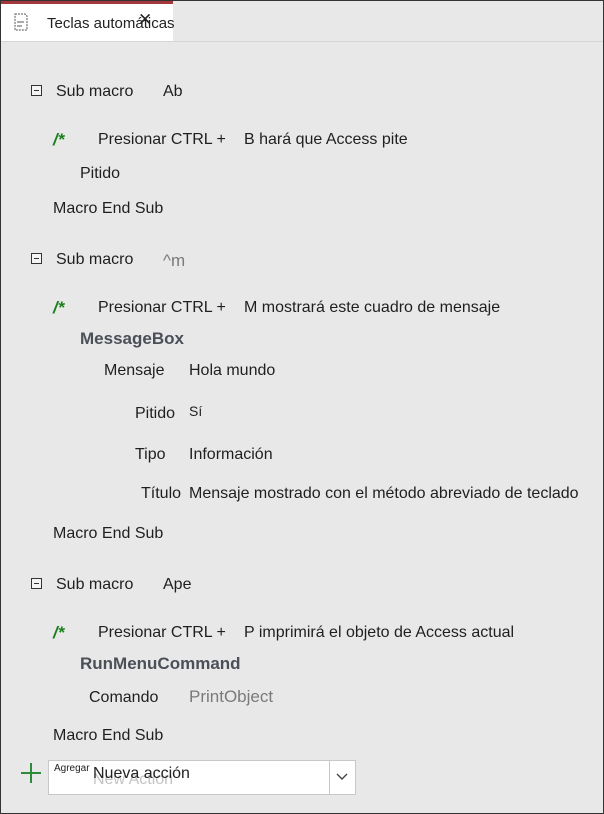  I want to click on add-action-value: Nueva acción, so click(141, 774).